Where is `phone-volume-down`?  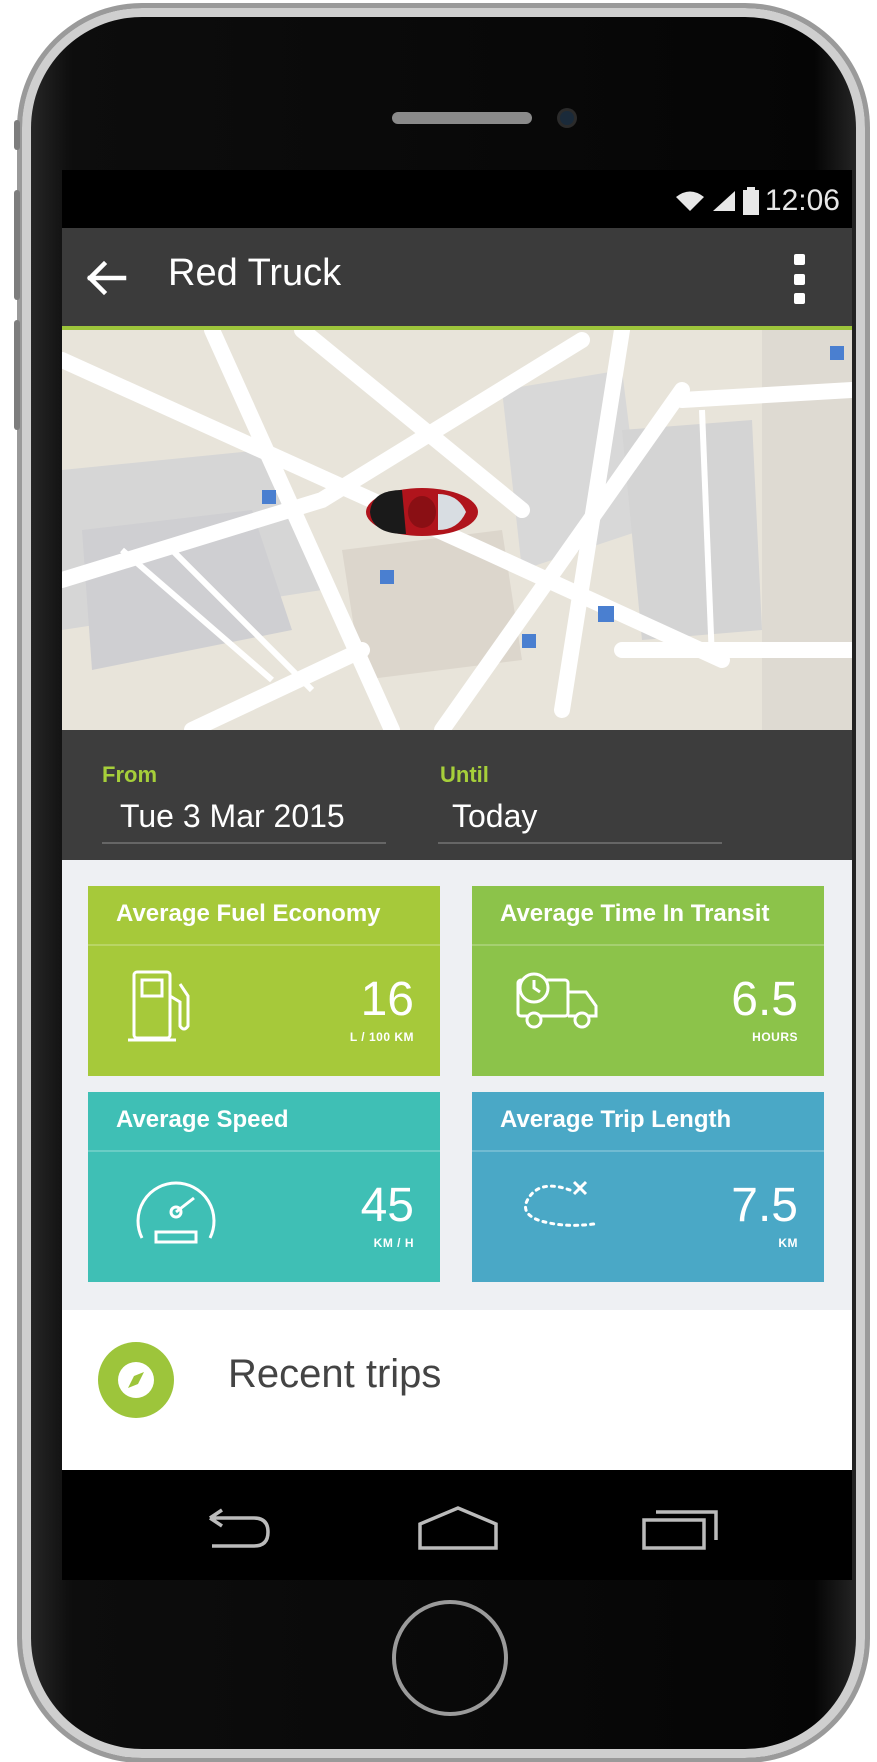
phone-volume-down is located at coordinates (17, 375).